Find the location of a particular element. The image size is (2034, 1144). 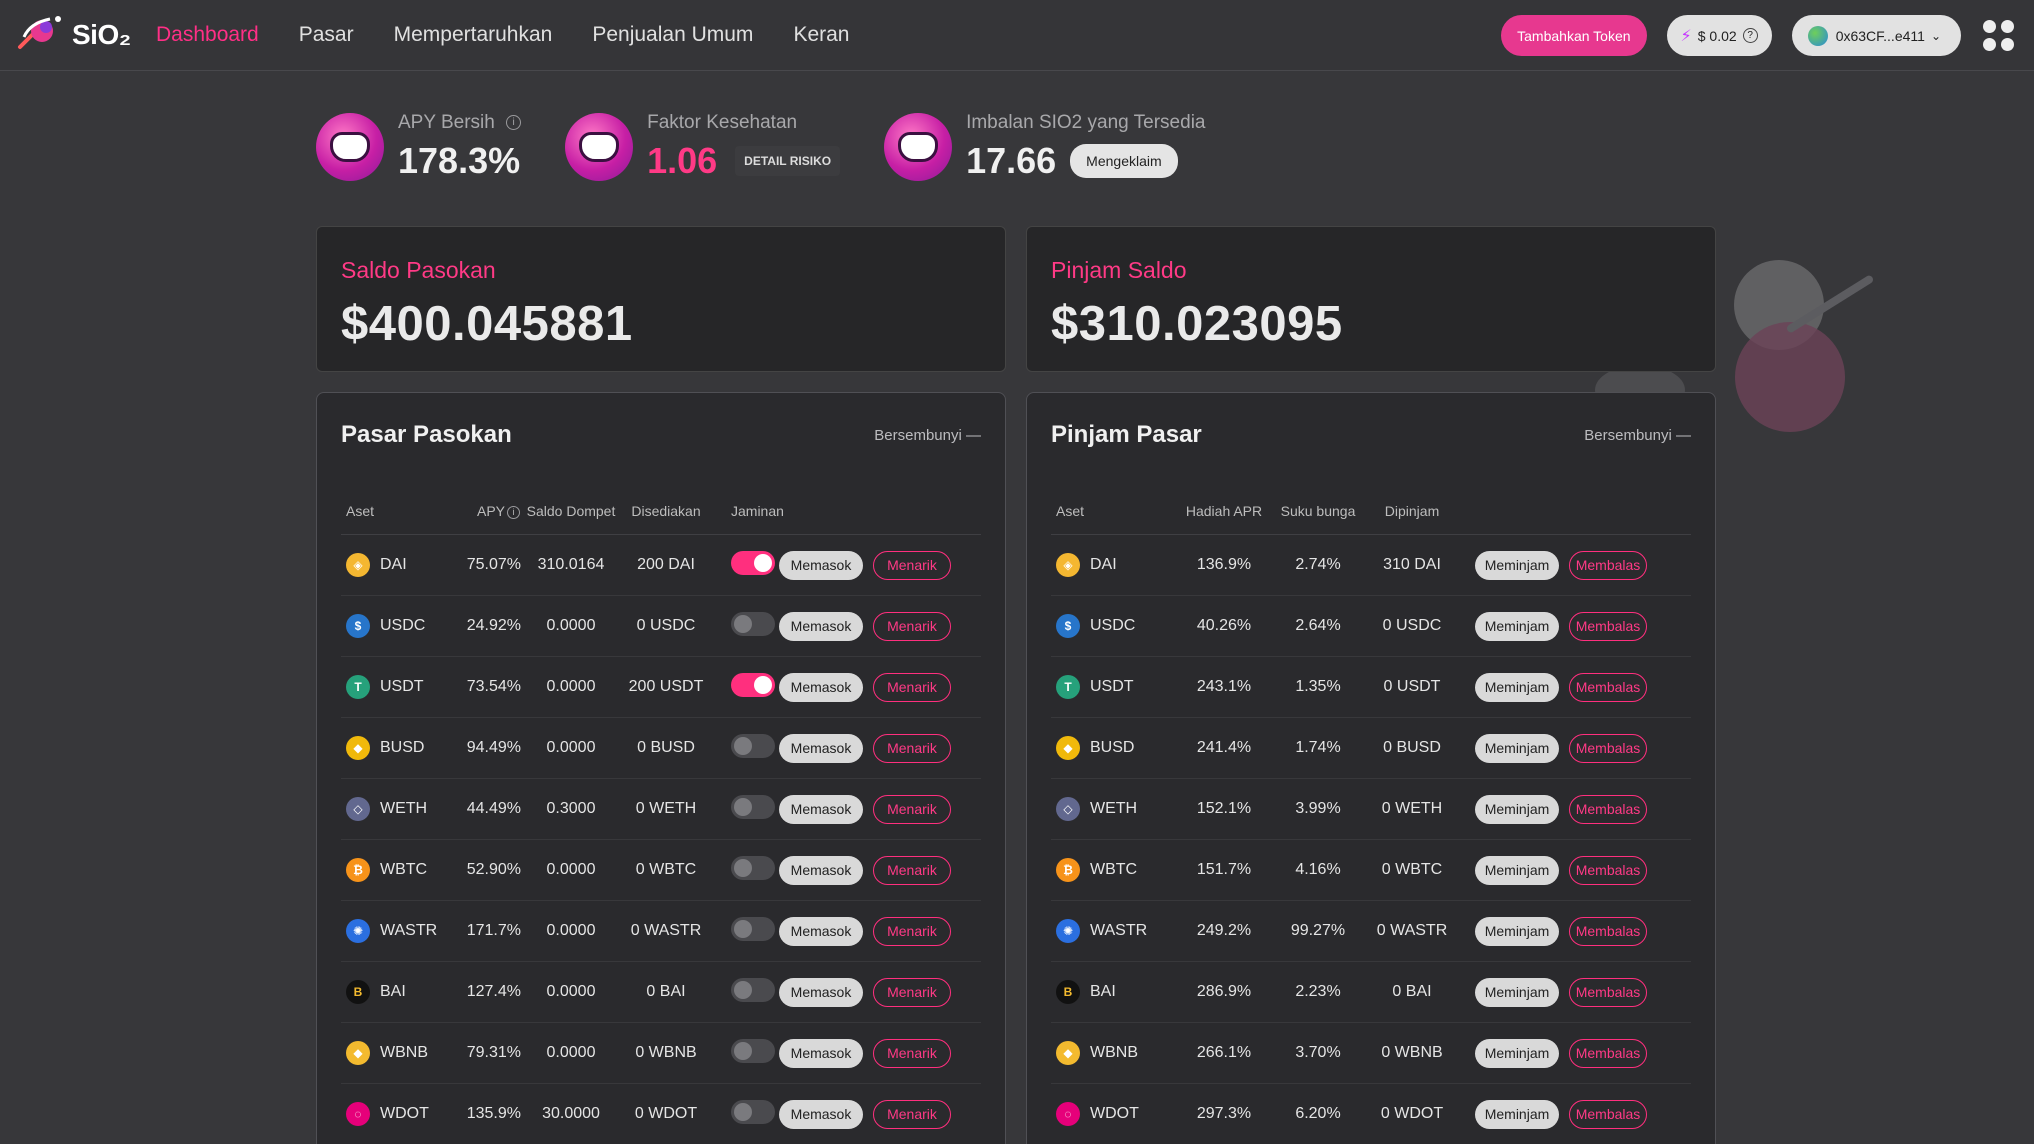

table-row: ◆ WBNB 79.31% 0.0000 0 WBNB Memasok Menarik is located at coordinates (661, 1053).